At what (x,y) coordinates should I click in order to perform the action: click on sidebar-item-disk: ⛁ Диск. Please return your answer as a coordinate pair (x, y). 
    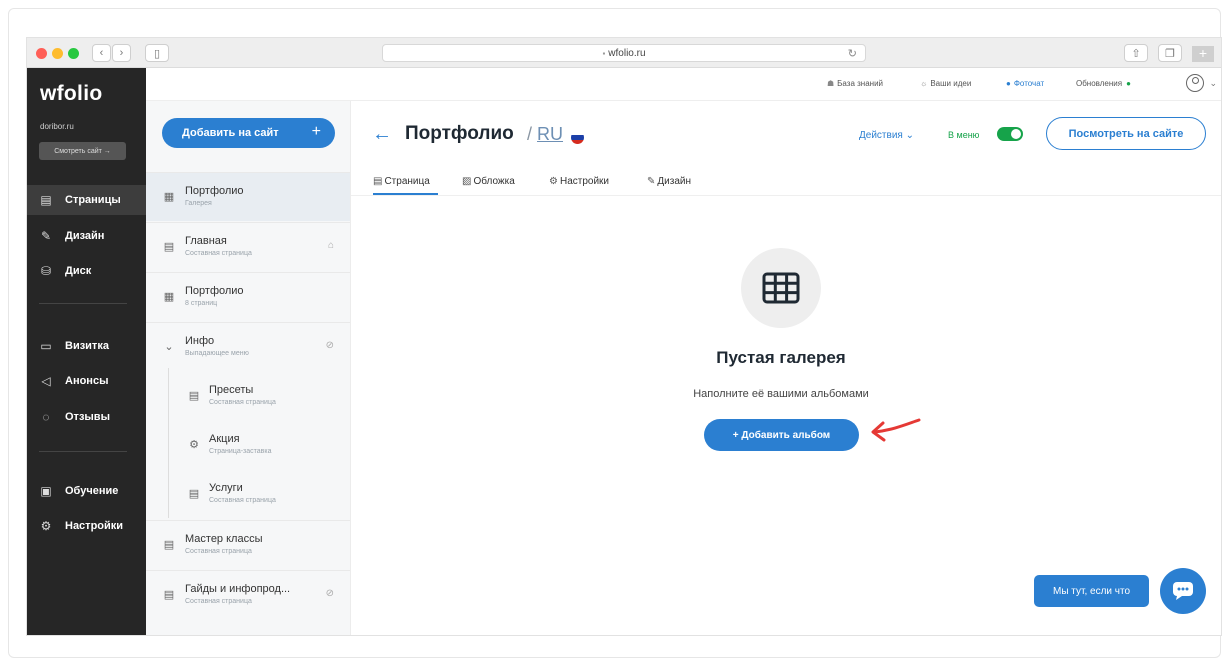
    Looking at the image, I should click on (86, 271).